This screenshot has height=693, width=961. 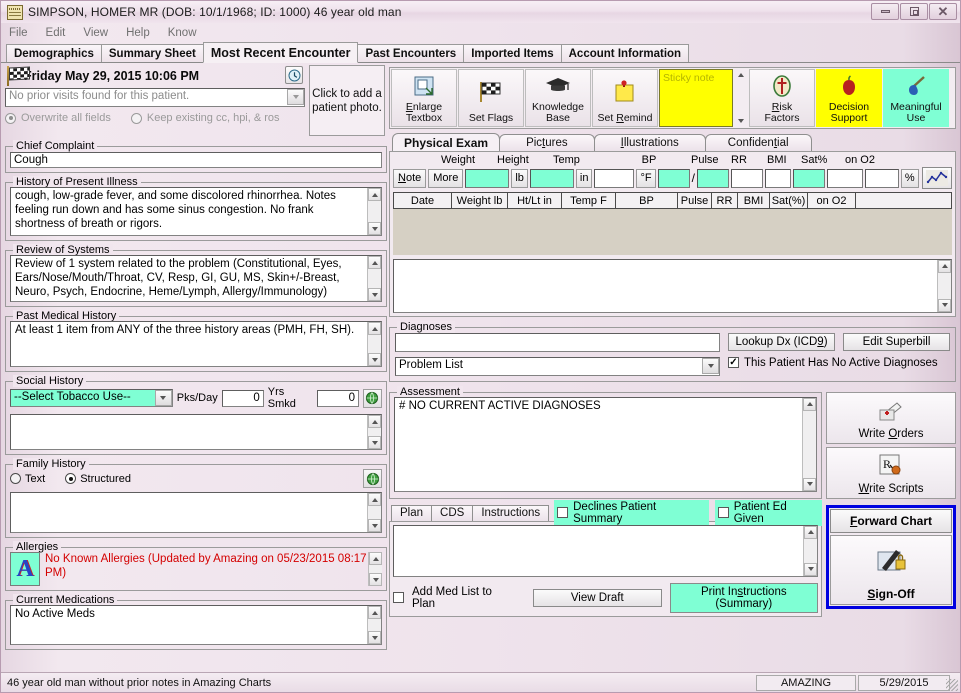 What do you see at coordinates (242, 398) in the screenshot?
I see `pks-per-day-input: 0` at bounding box center [242, 398].